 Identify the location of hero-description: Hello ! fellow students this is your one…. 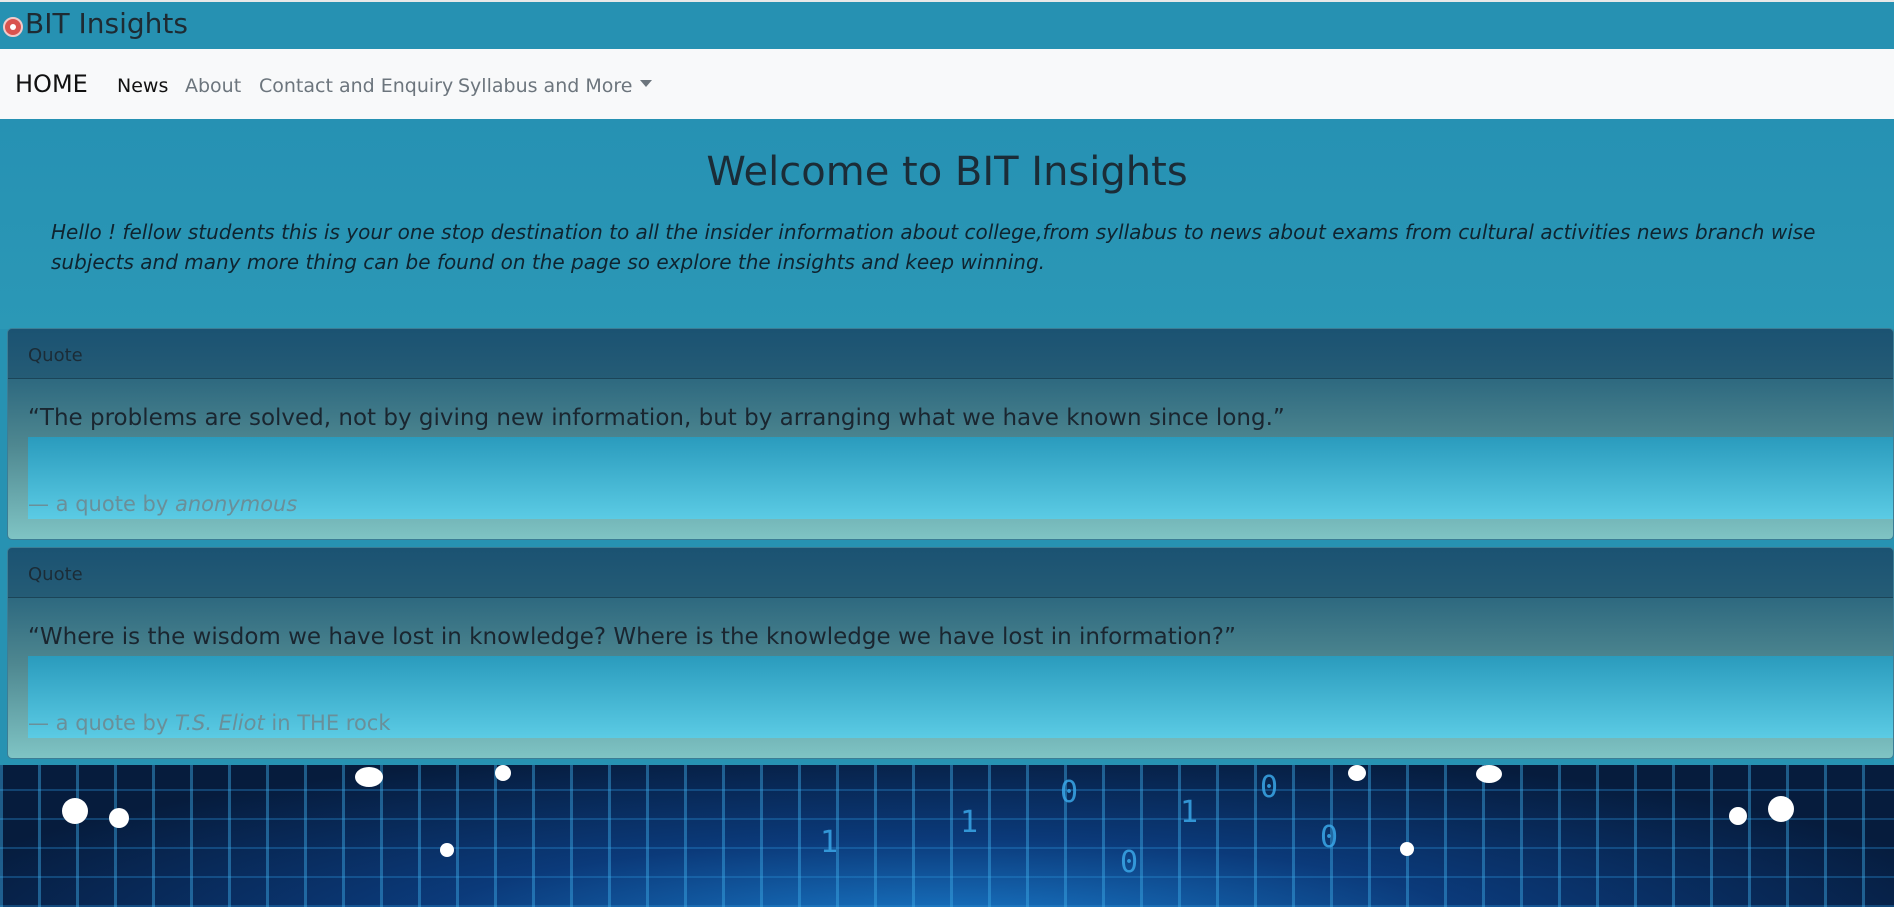
(933, 247).